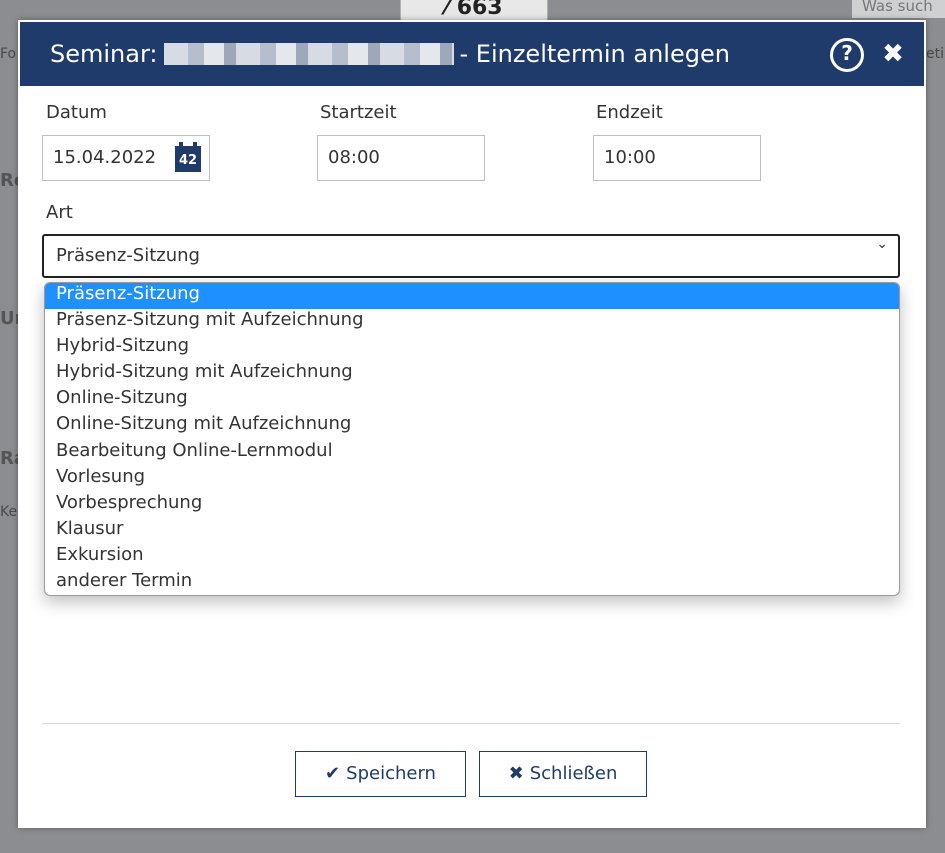 The width and height of the screenshot is (945, 853). What do you see at coordinates (9, 512) in the screenshot?
I see `background-fragment: Ke` at bounding box center [9, 512].